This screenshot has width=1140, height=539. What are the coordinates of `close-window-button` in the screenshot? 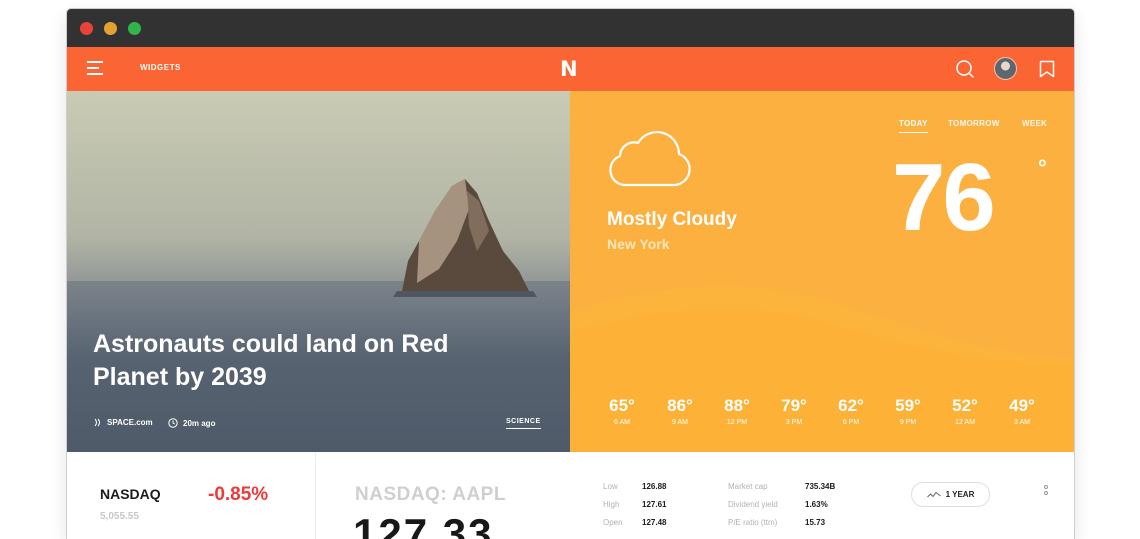 It's located at (86, 28).